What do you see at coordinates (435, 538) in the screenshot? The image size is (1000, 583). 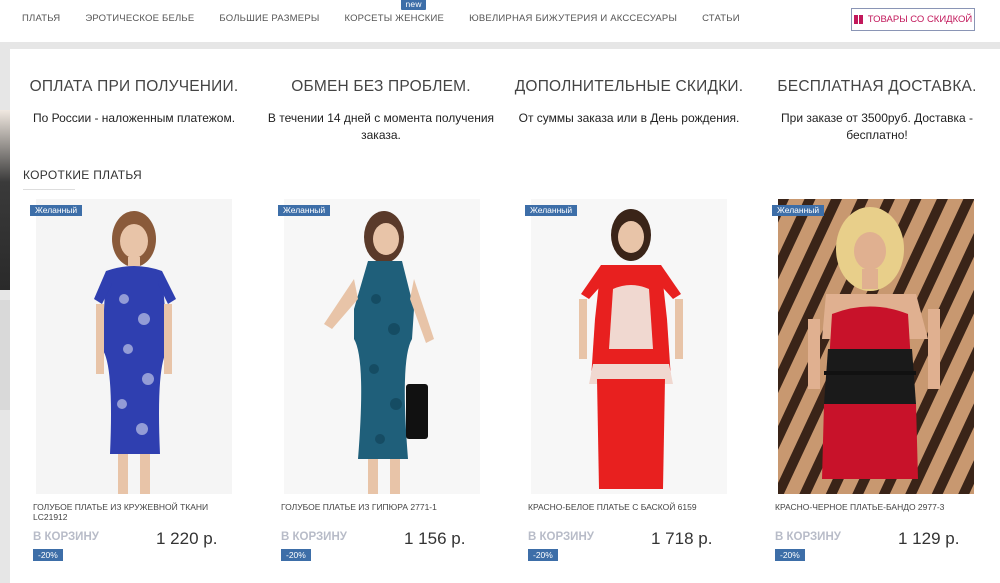 I see `product-price: 1 156 р.` at bounding box center [435, 538].